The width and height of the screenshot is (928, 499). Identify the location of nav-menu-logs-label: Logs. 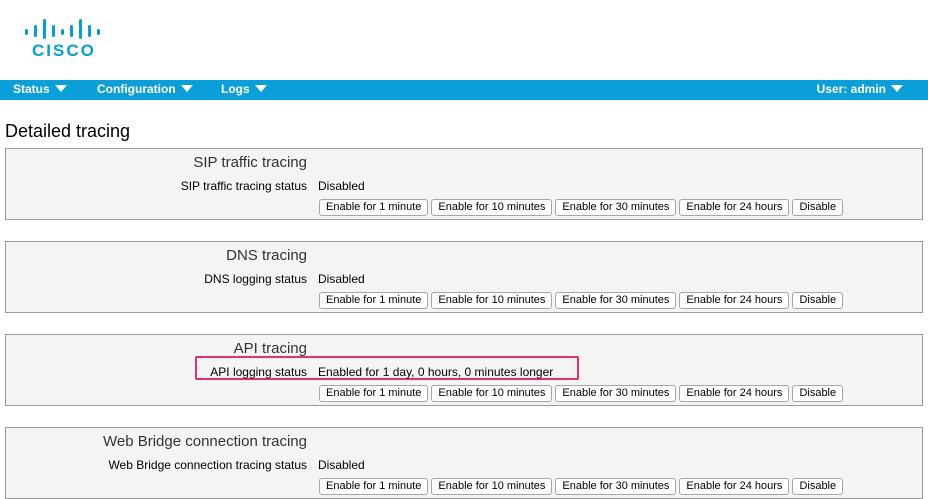
(235, 89).